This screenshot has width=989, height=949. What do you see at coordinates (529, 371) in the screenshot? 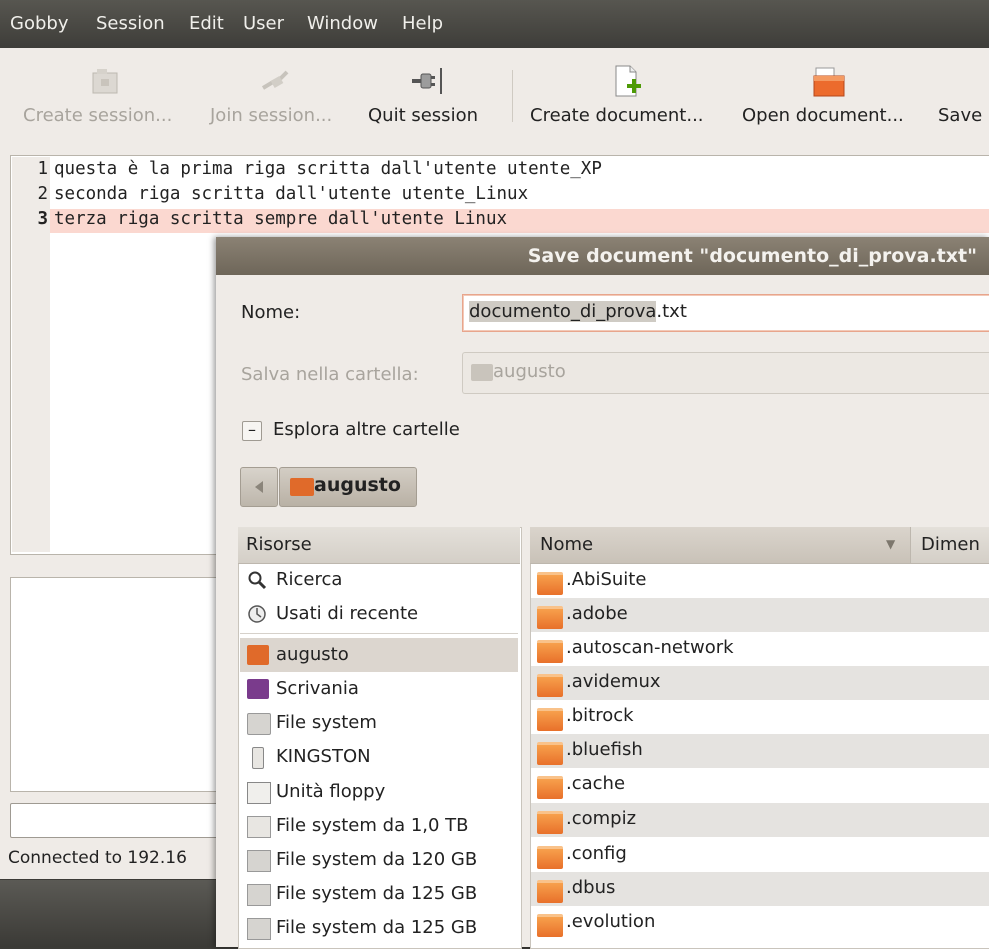
I see `folder-combo-value: augusto` at bounding box center [529, 371].